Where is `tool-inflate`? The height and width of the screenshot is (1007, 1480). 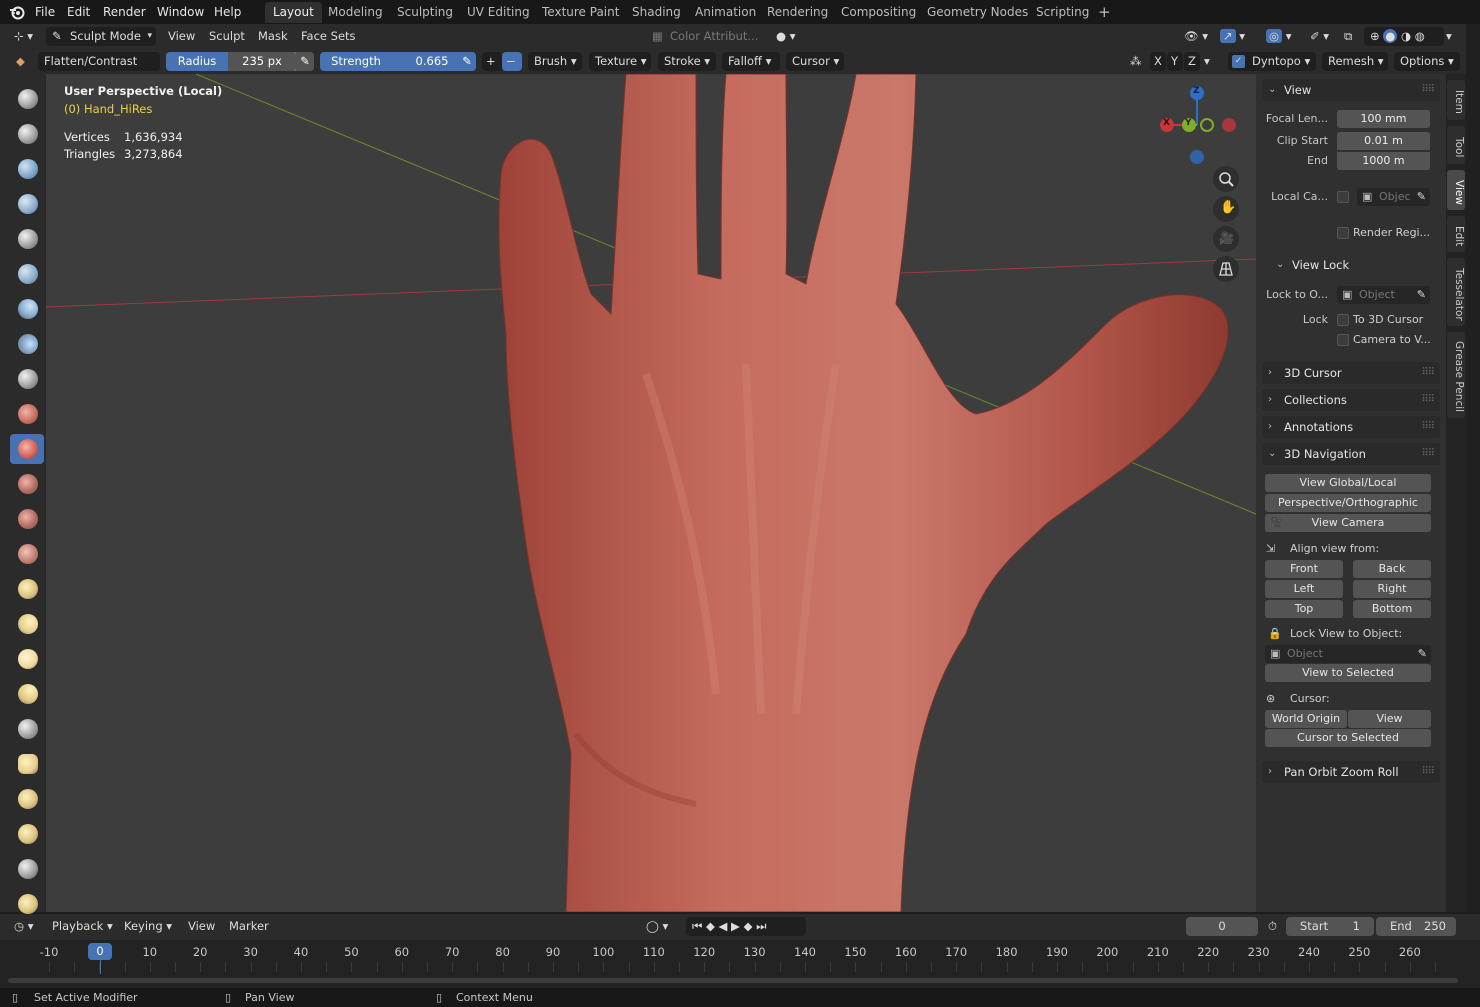 tool-inflate is located at coordinates (27, 309).